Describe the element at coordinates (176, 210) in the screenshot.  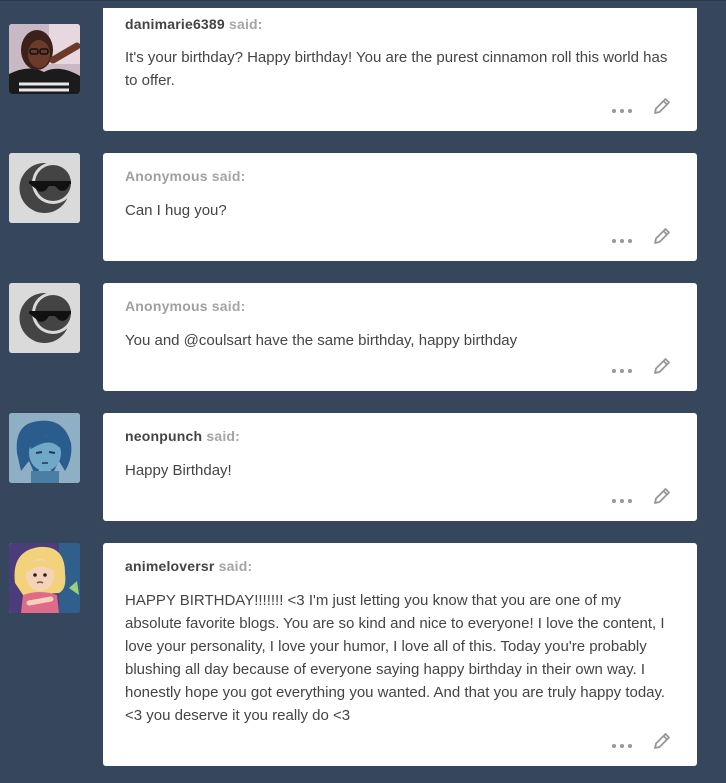
I see `ask-question-text: Can I hug you?` at that location.